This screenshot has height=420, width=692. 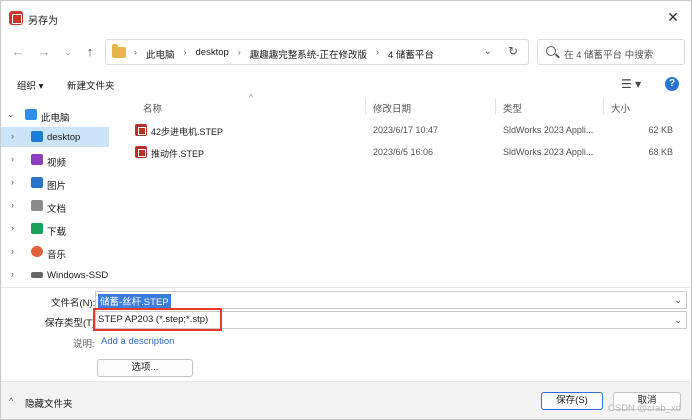 I want to click on column-header-date: 修改日期, so click(x=392, y=108).